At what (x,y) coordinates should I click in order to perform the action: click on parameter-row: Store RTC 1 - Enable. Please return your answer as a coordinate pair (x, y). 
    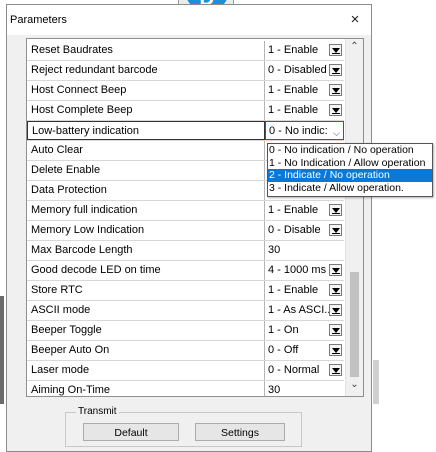
    Looking at the image, I should click on (185, 291).